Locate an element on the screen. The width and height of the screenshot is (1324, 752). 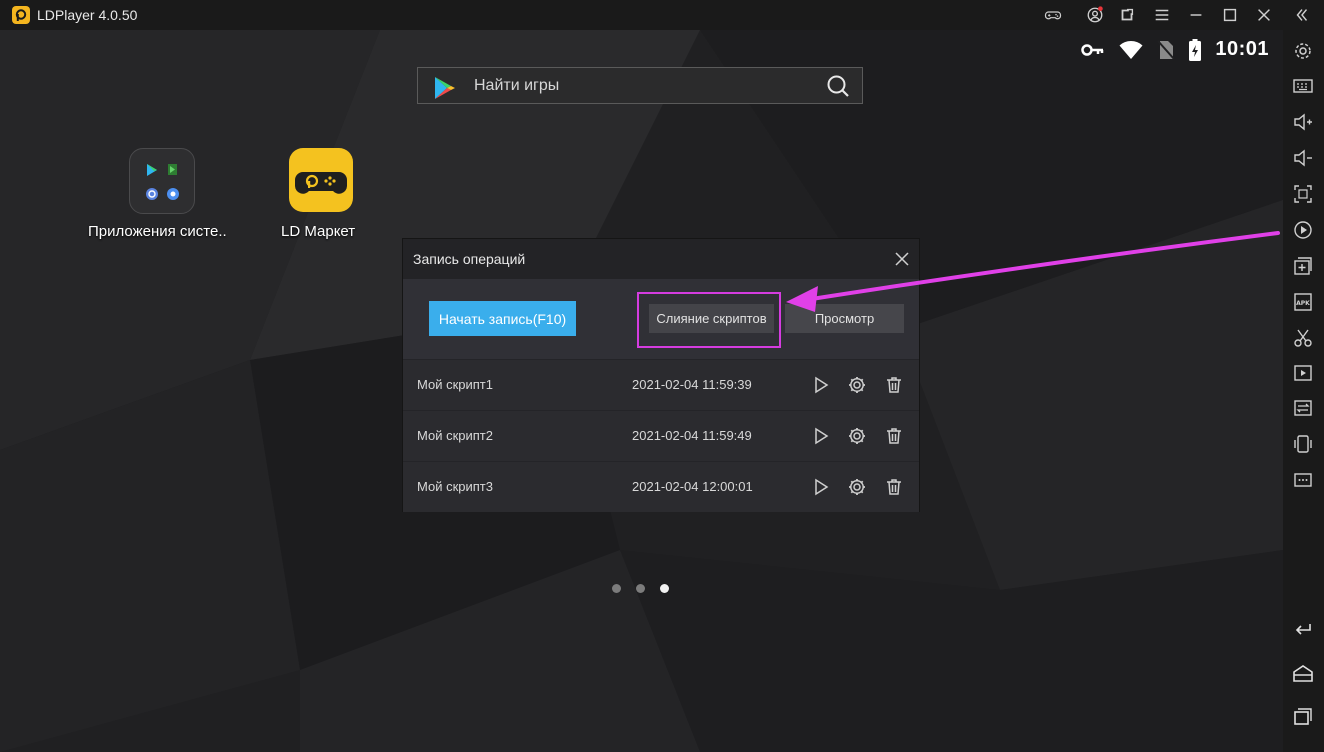
clock: 10:01 is located at coordinates (1242, 49).